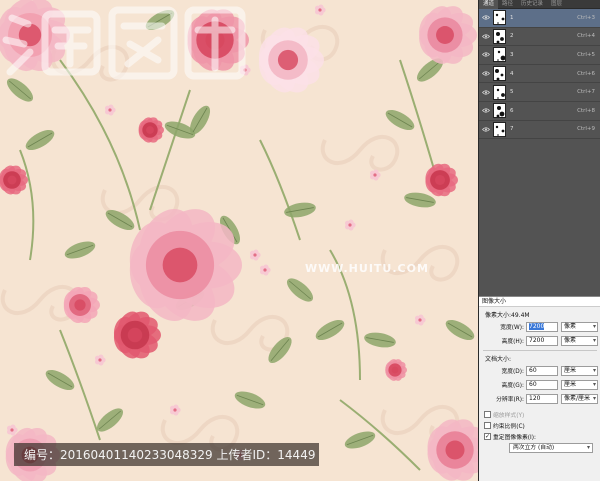 This screenshot has width=600, height=481. Describe the element at coordinates (586, 129) in the screenshot. I see `channel-shortcut: Ctrl+9` at that location.